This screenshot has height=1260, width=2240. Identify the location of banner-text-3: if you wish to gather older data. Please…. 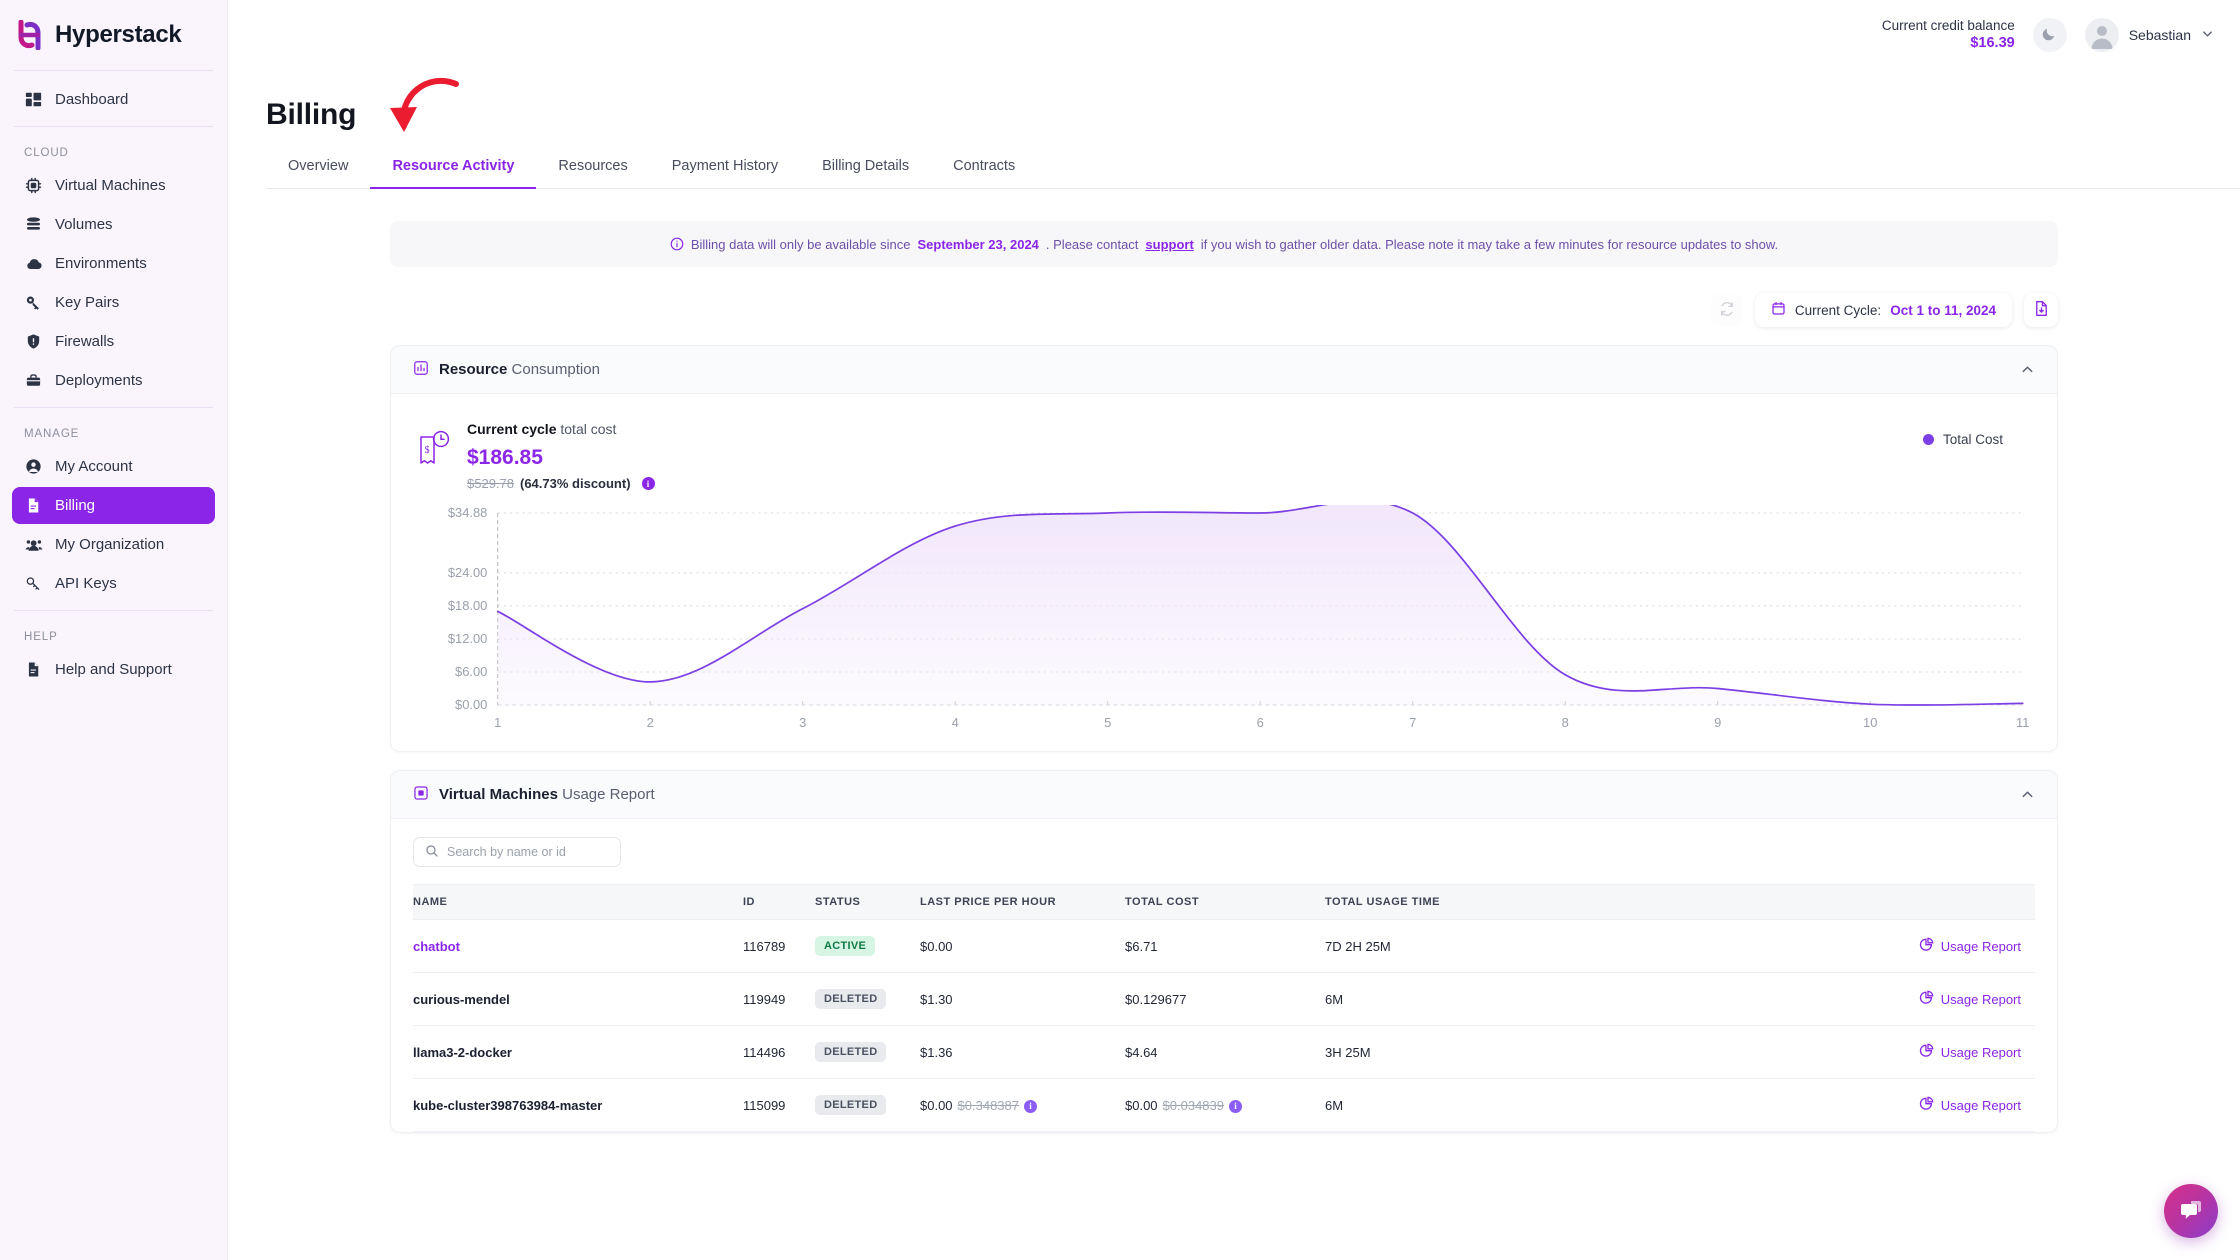
(1489, 244).